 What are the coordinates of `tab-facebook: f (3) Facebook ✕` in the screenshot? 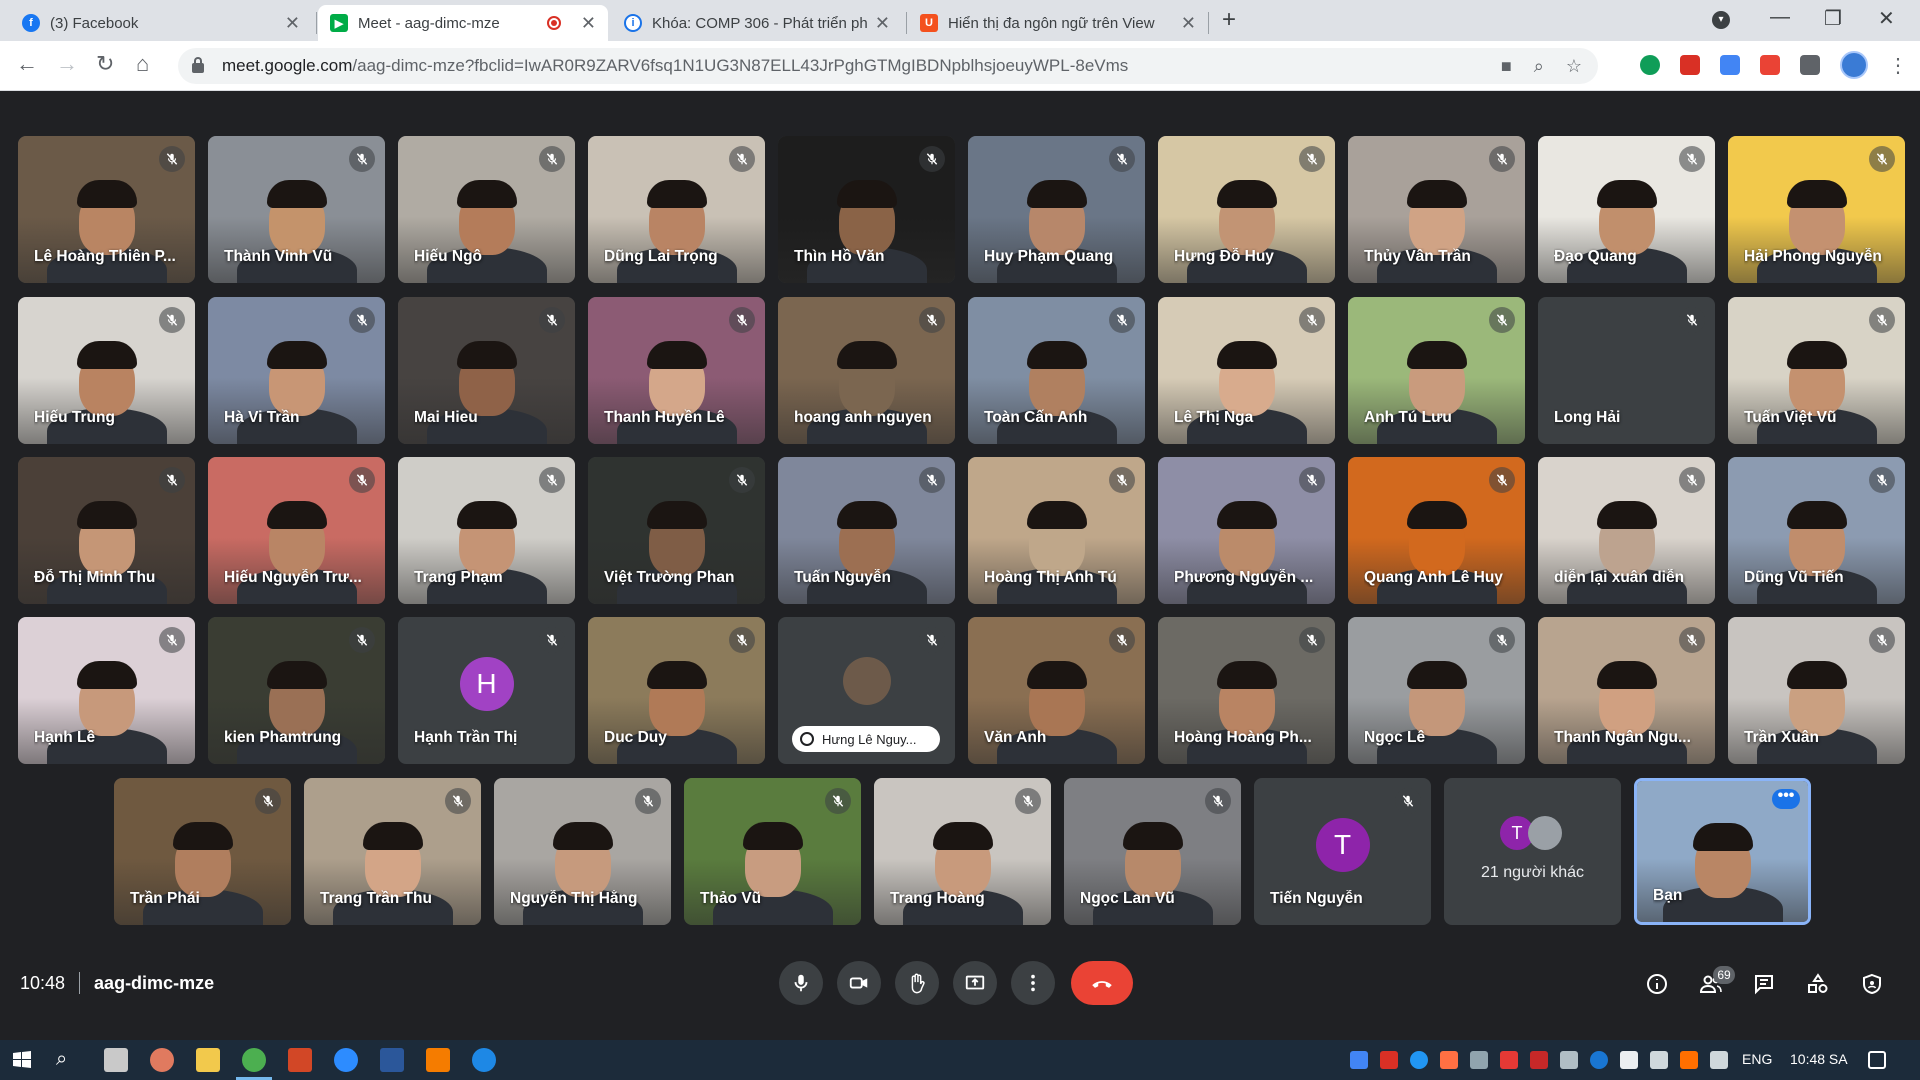 It's located at (161, 23).